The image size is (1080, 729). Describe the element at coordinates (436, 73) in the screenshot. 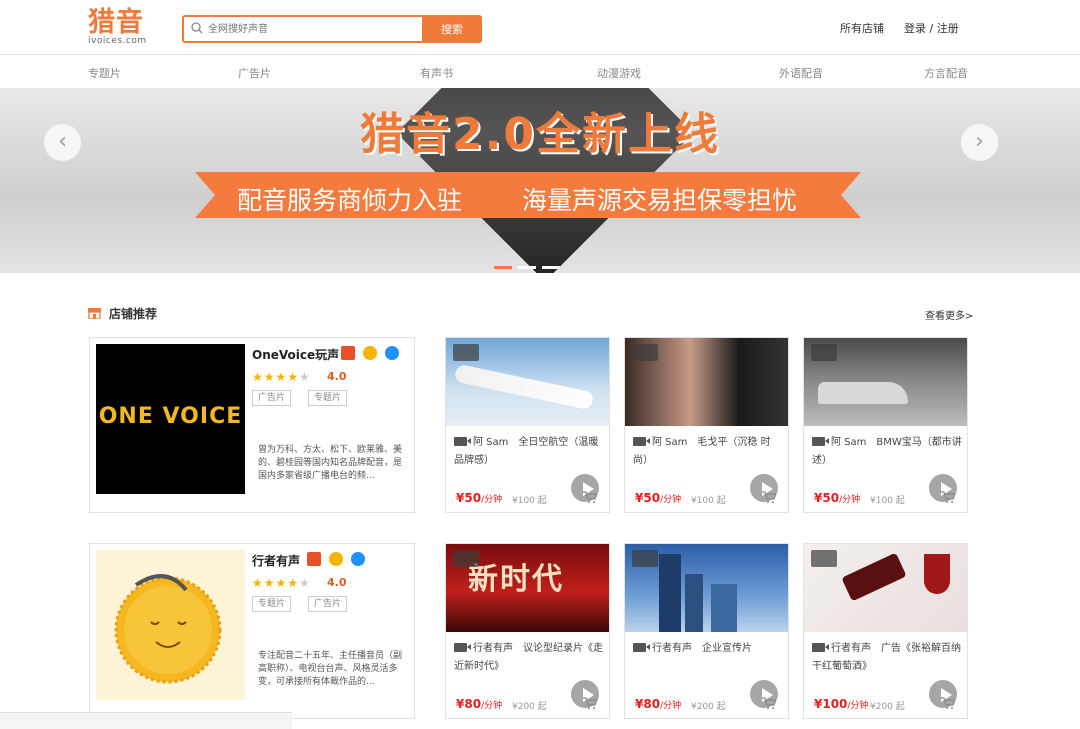

I see `nav-item-audiobook: 有声书` at that location.